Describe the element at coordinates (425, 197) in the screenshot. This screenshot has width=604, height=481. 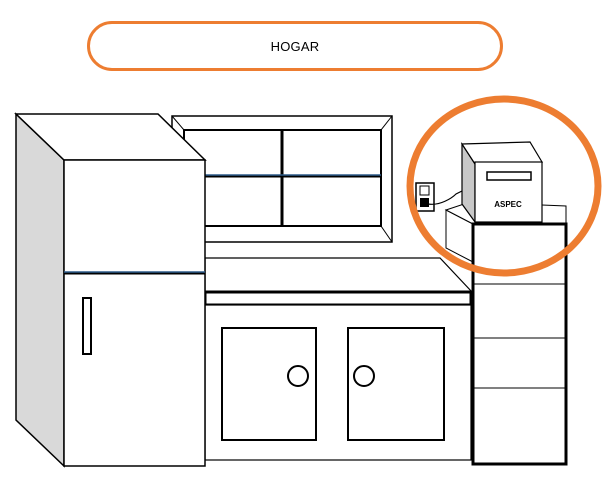
I see `wall-outlet-icon` at that location.